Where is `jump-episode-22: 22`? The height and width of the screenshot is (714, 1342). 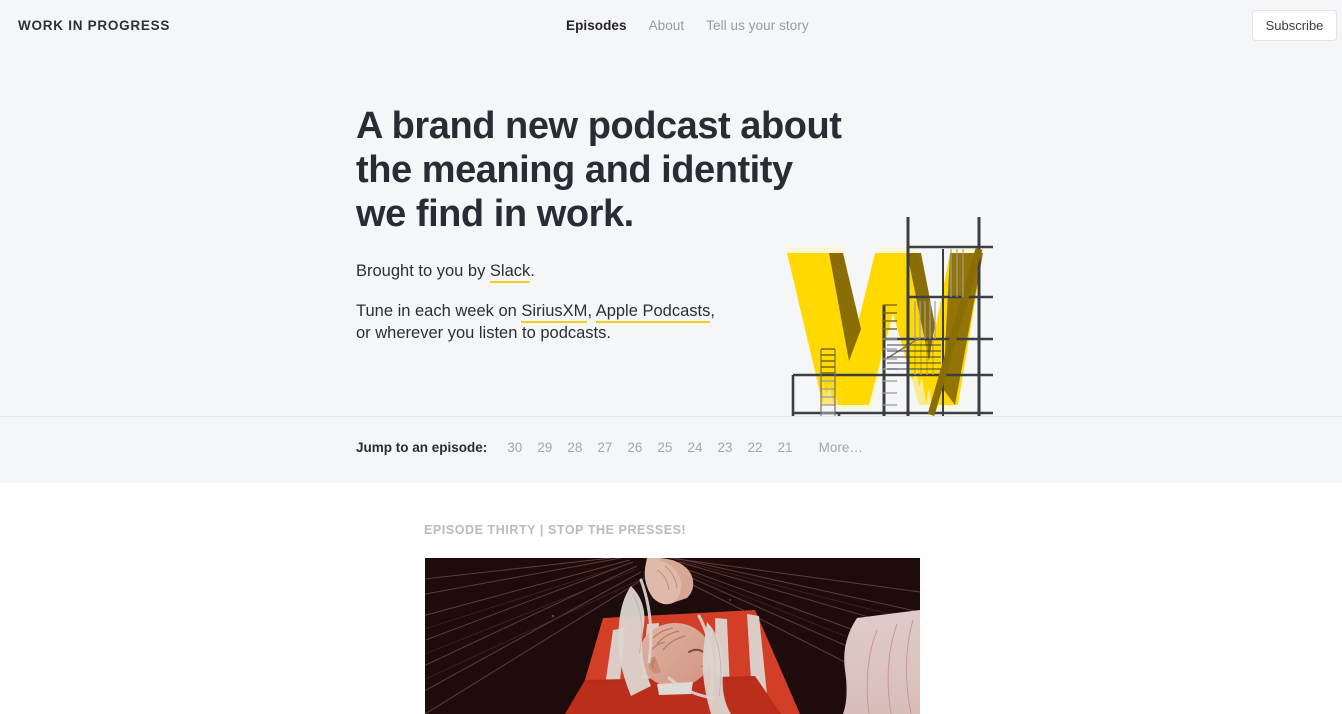 jump-episode-22: 22 is located at coordinates (755, 447).